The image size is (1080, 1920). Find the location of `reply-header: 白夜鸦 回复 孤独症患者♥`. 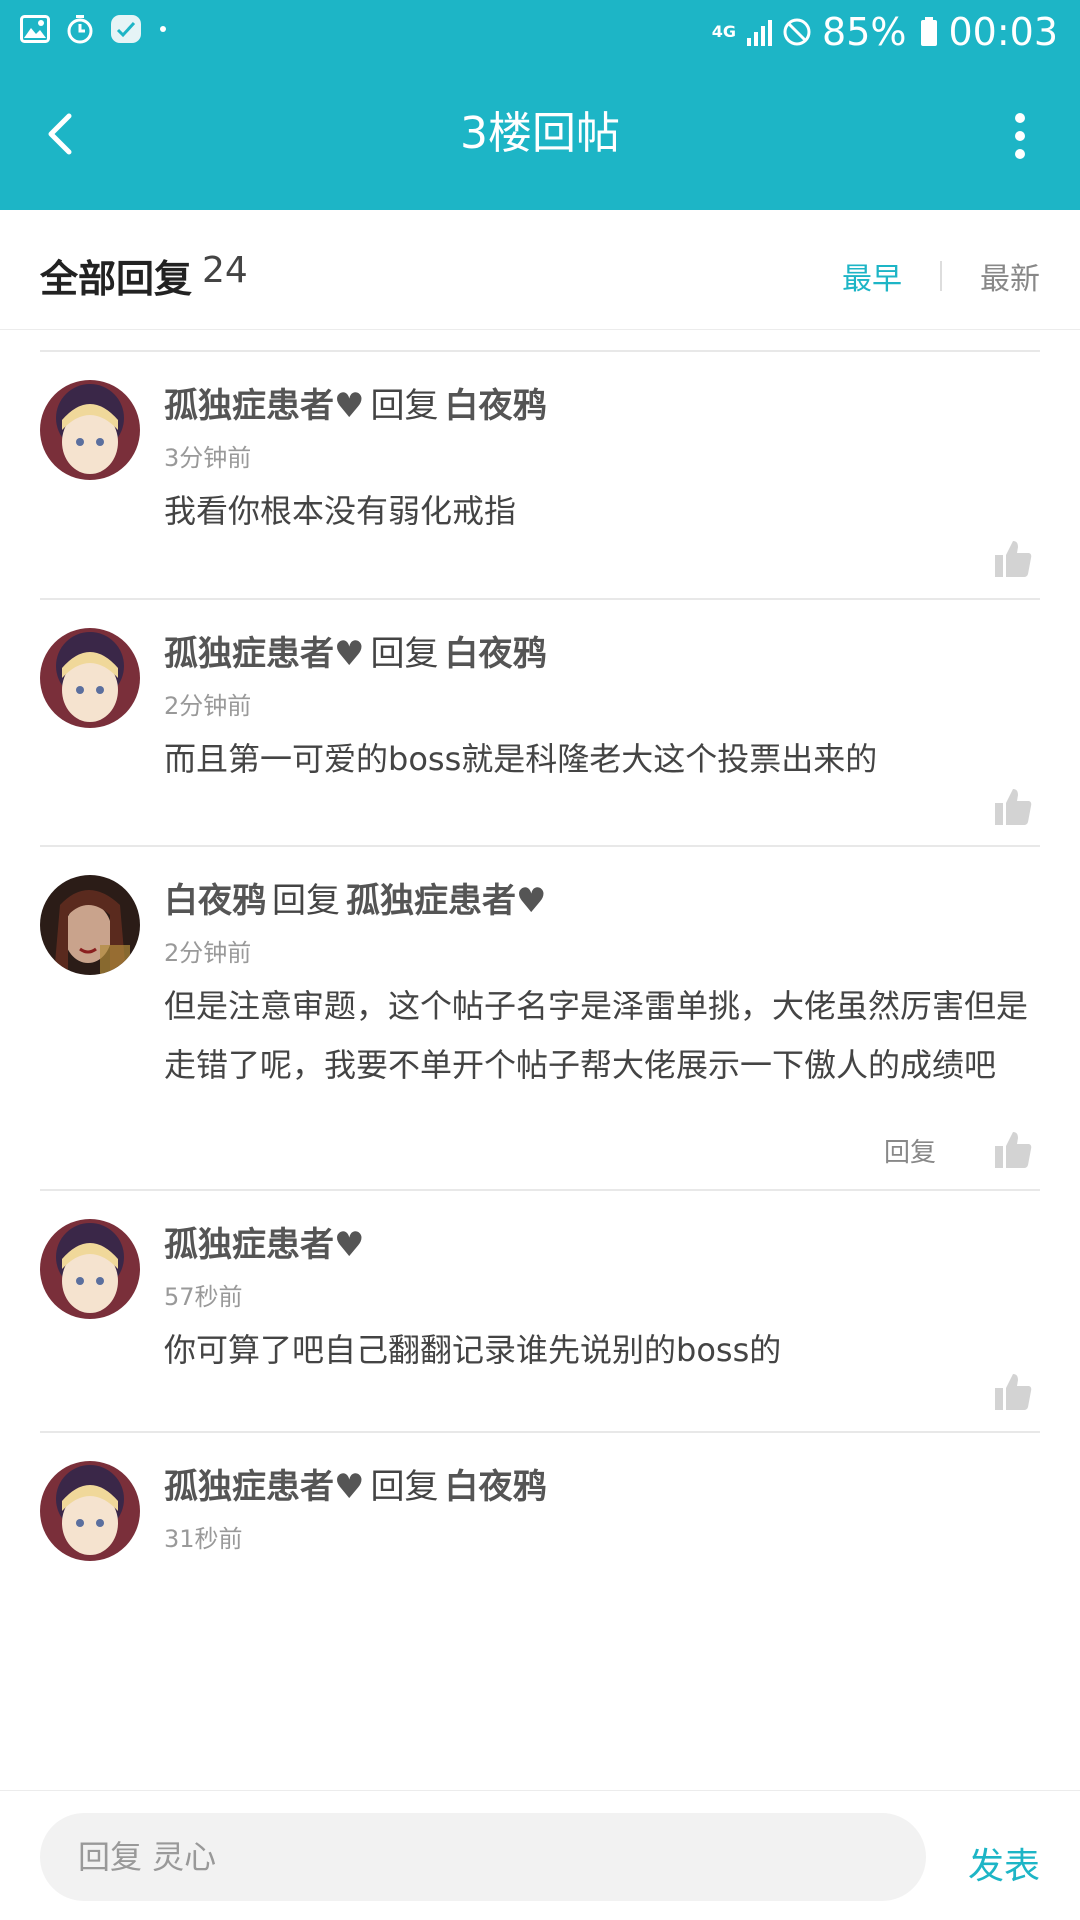

reply-header: 白夜鸦 回复 孤独症患者♥ is located at coordinates (355, 897).